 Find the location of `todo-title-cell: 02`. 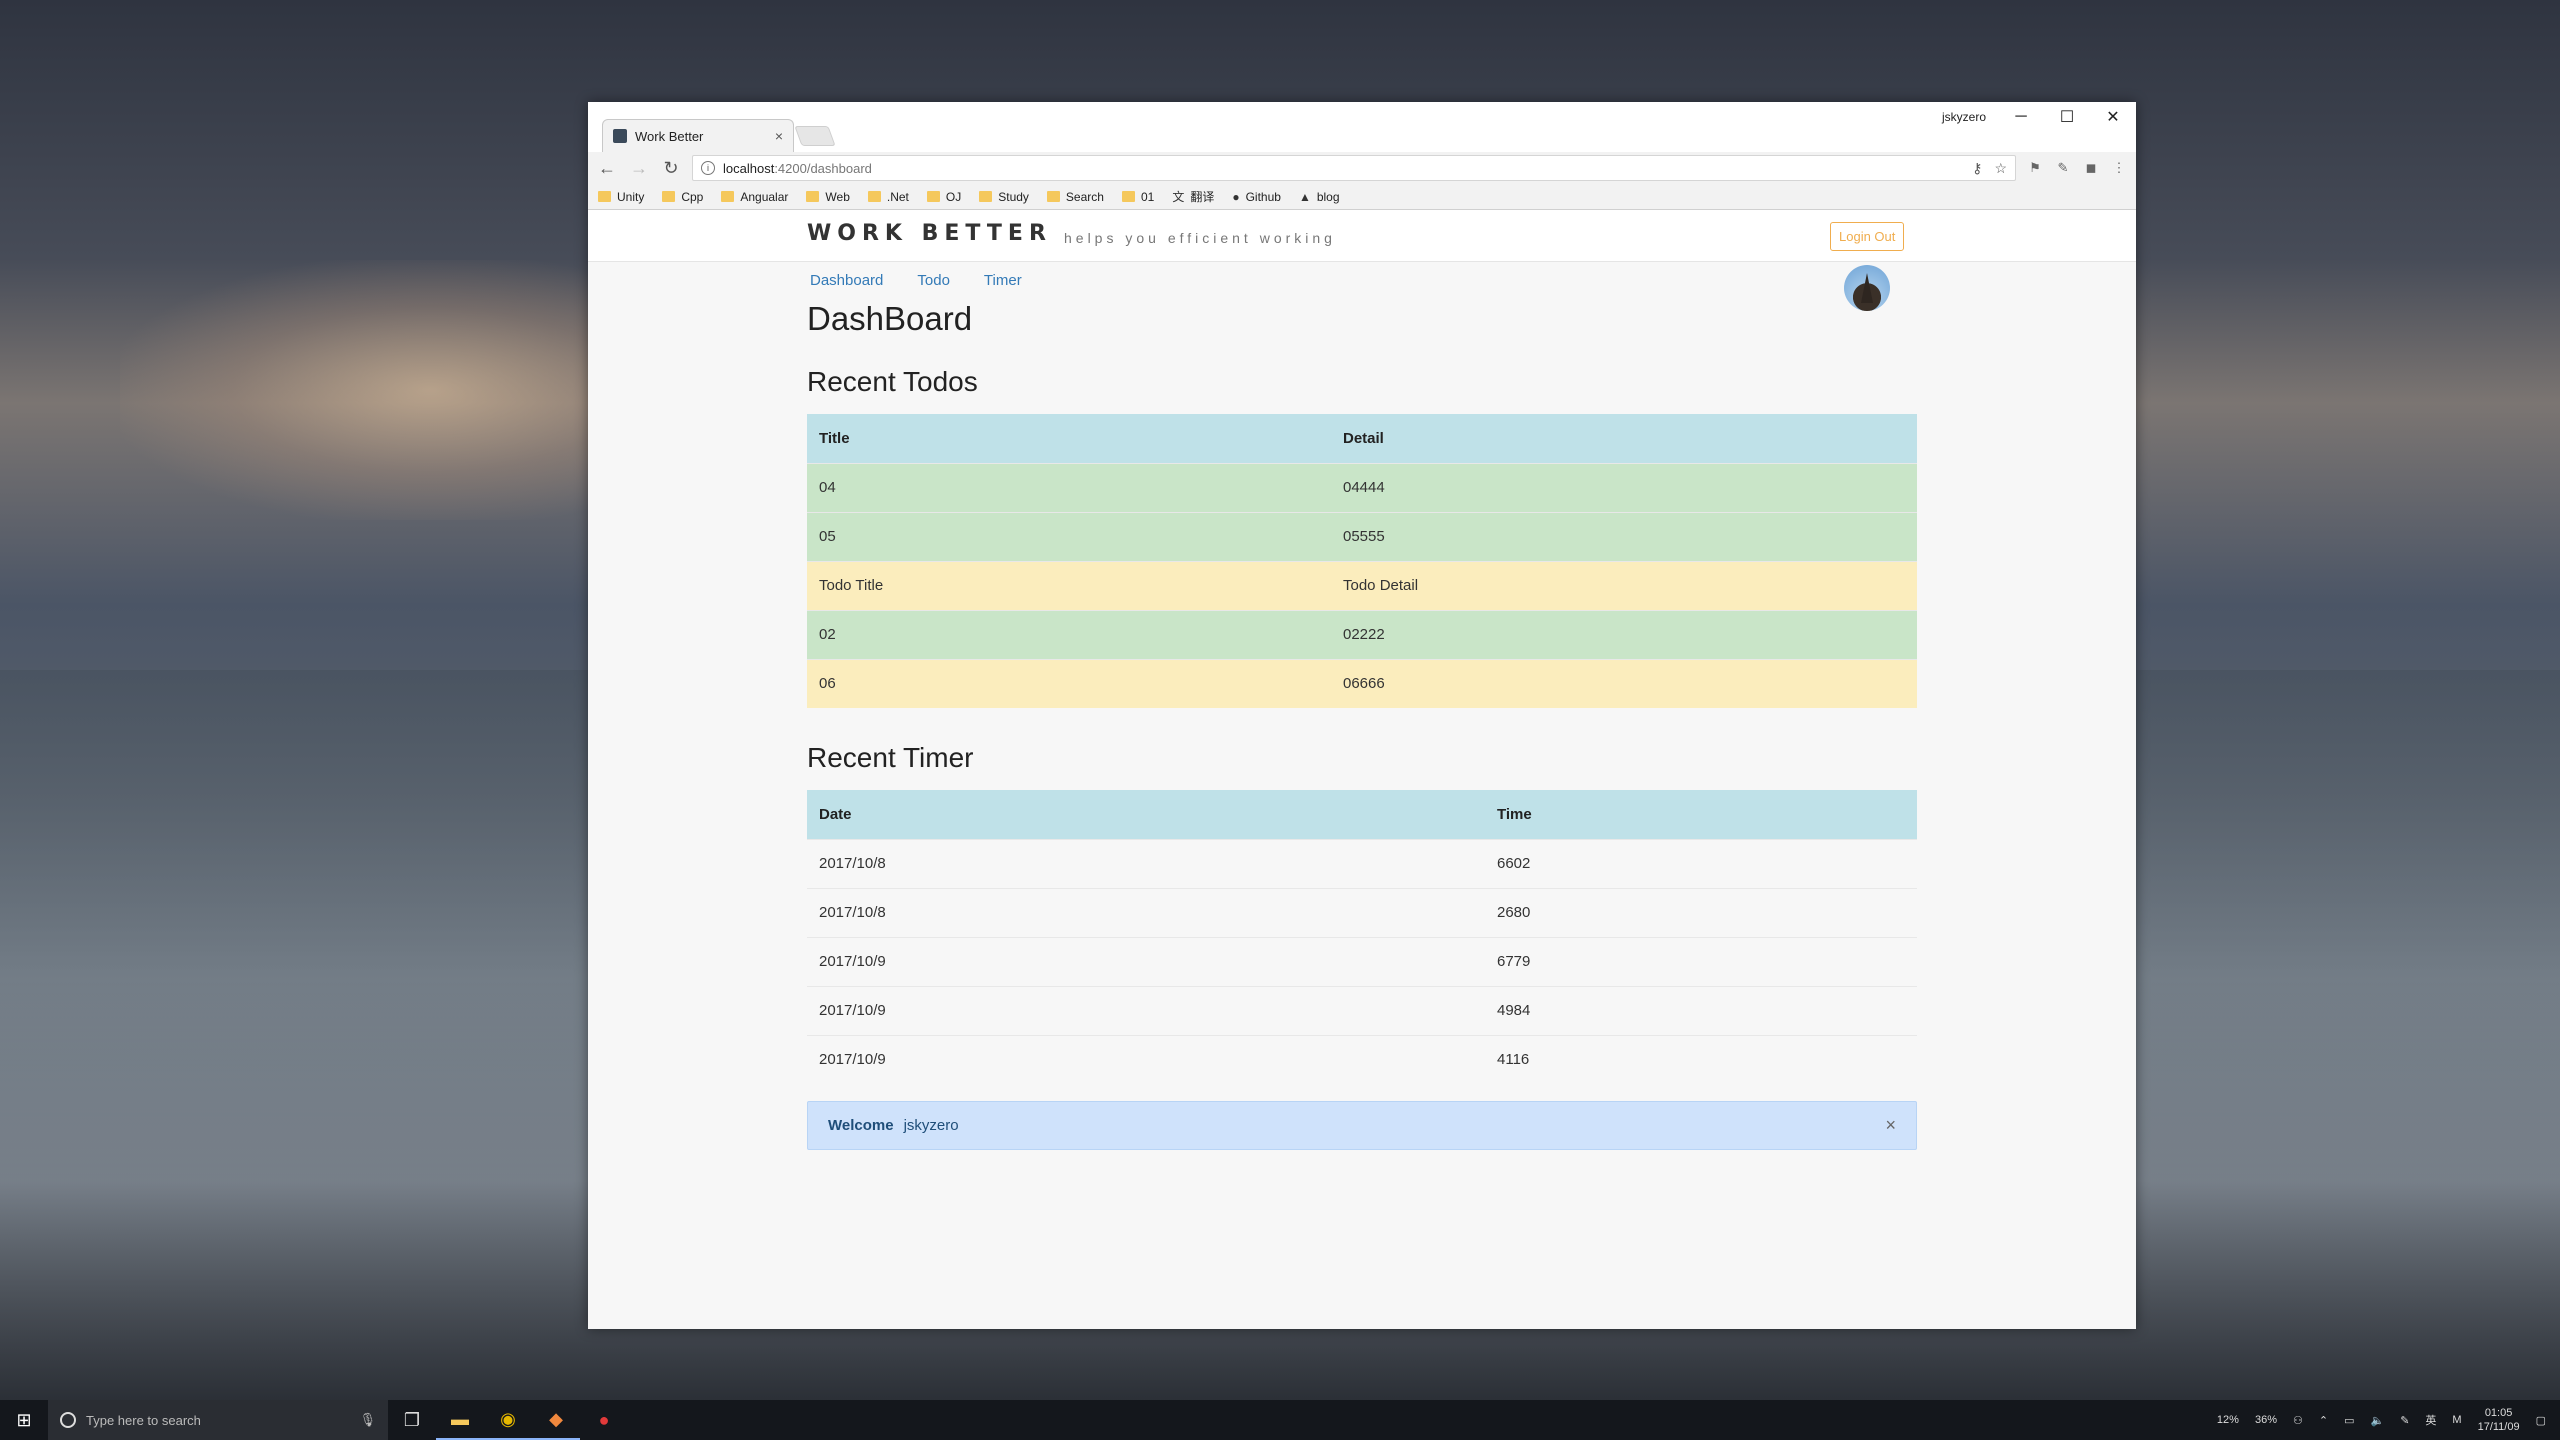

todo-title-cell: 02 is located at coordinates (1069, 634).